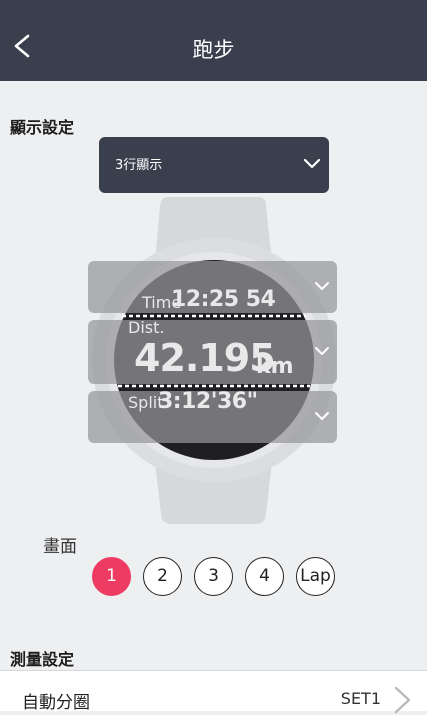 This screenshot has height=715, width=427. I want to click on row-2-label: Dist., so click(146, 327).